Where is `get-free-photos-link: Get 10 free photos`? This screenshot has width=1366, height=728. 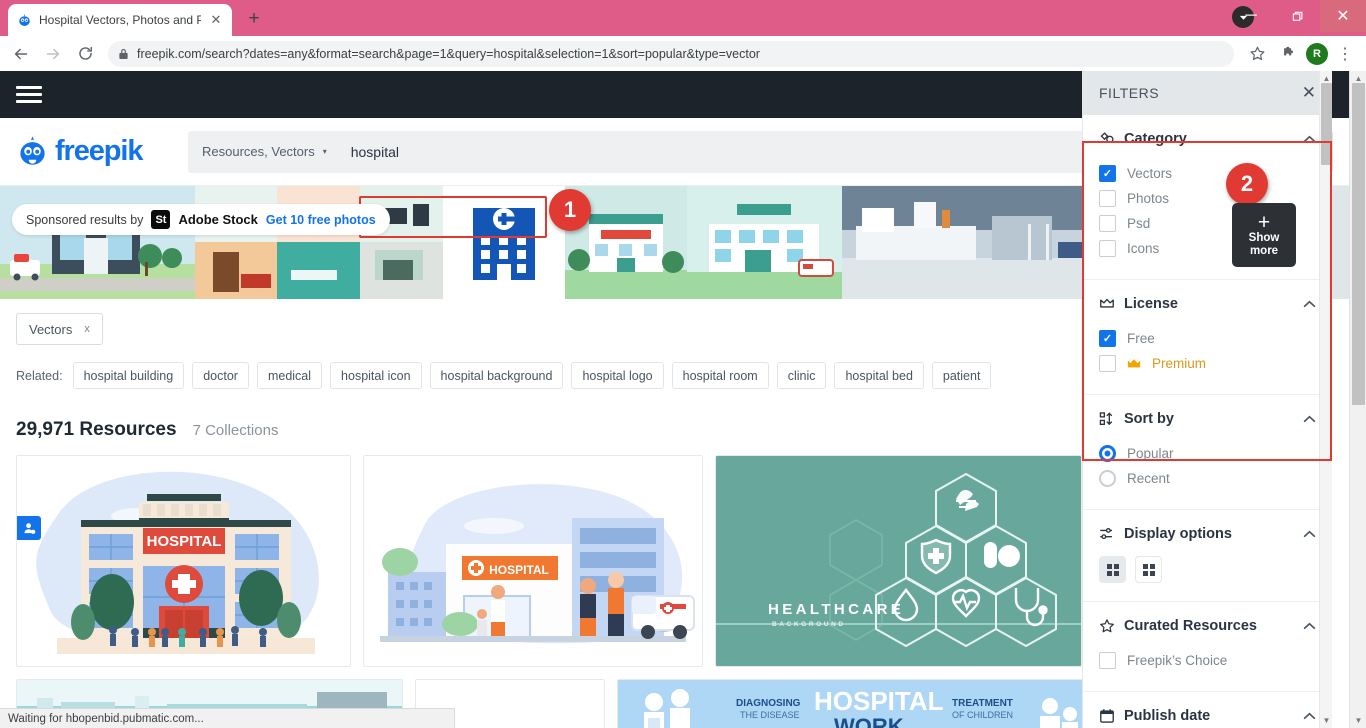
get-free-photos-link: Get 10 free photos is located at coordinates (321, 220).